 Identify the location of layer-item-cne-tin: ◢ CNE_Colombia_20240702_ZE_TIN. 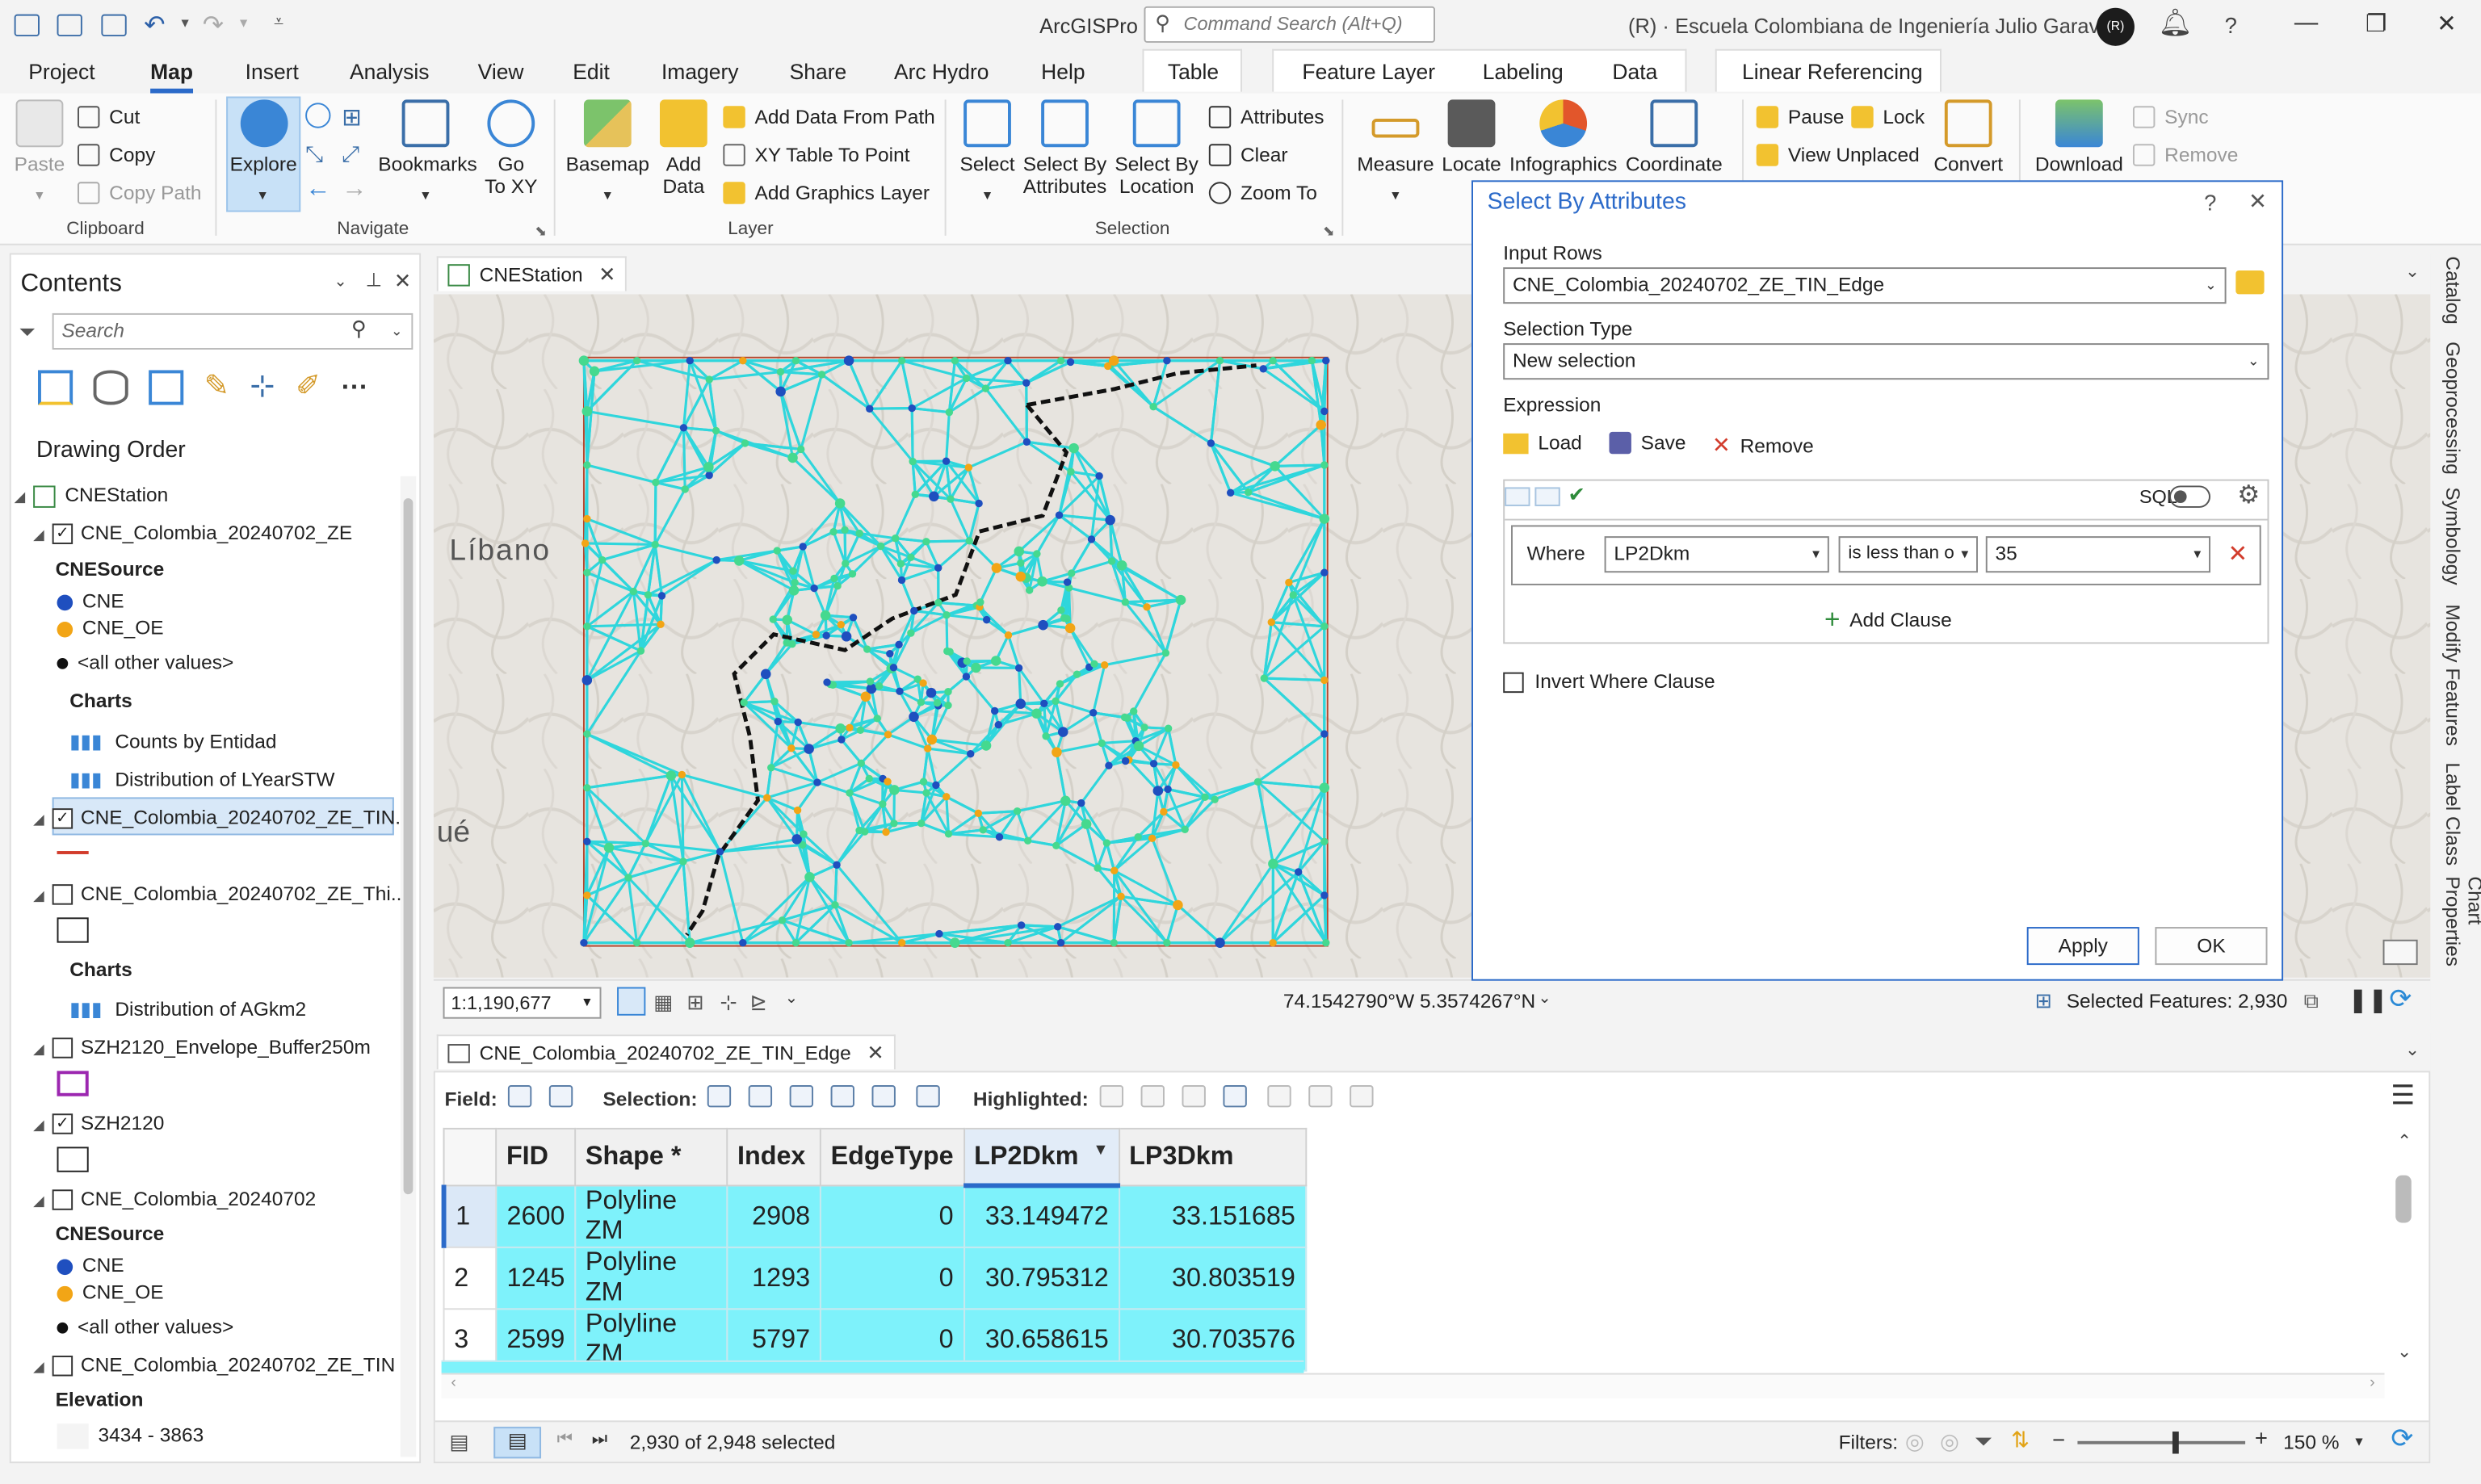
(214, 1365).